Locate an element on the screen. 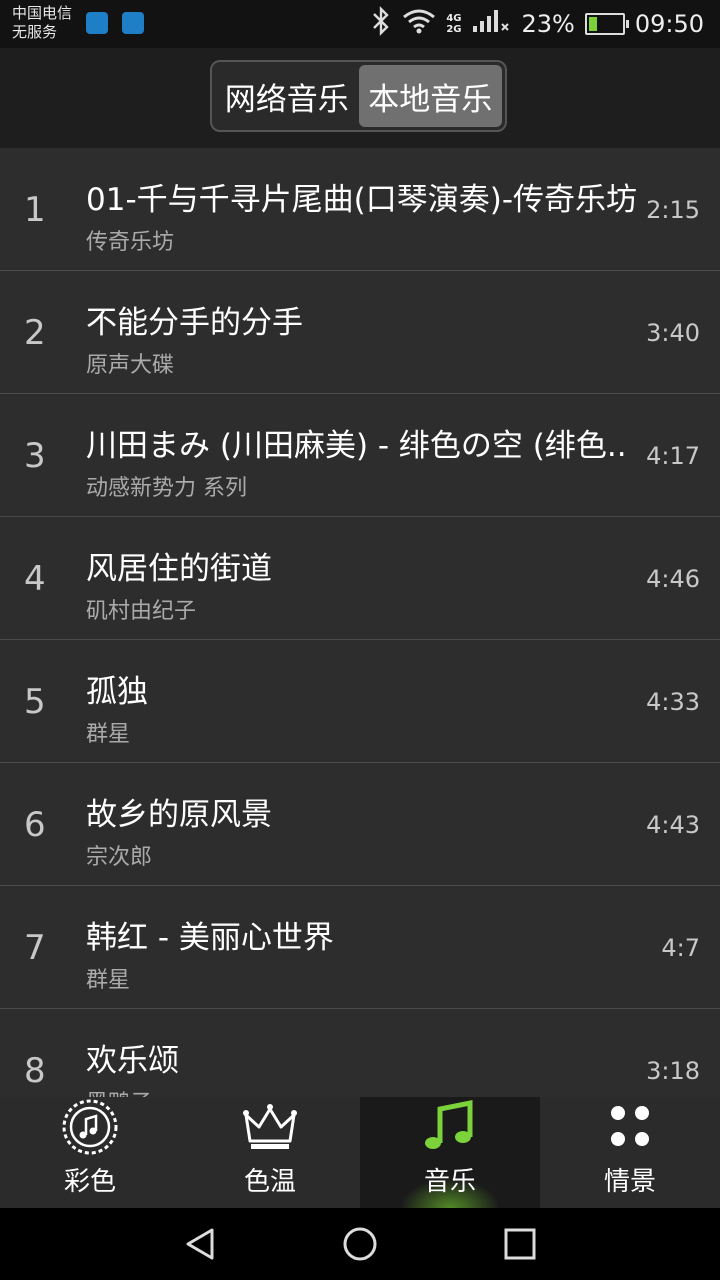 The height and width of the screenshot is (1280, 720). network-type: 4G 2G is located at coordinates (453, 24).